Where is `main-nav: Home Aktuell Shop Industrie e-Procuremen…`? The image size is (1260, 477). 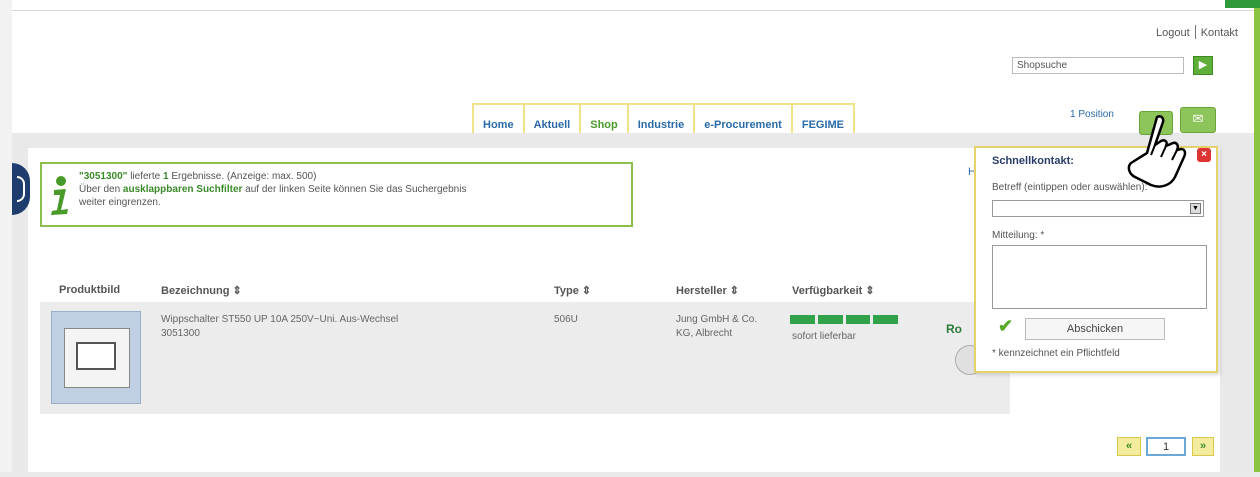 main-nav: Home Aktuell Shop Industrie e-Procuremen… is located at coordinates (664, 118).